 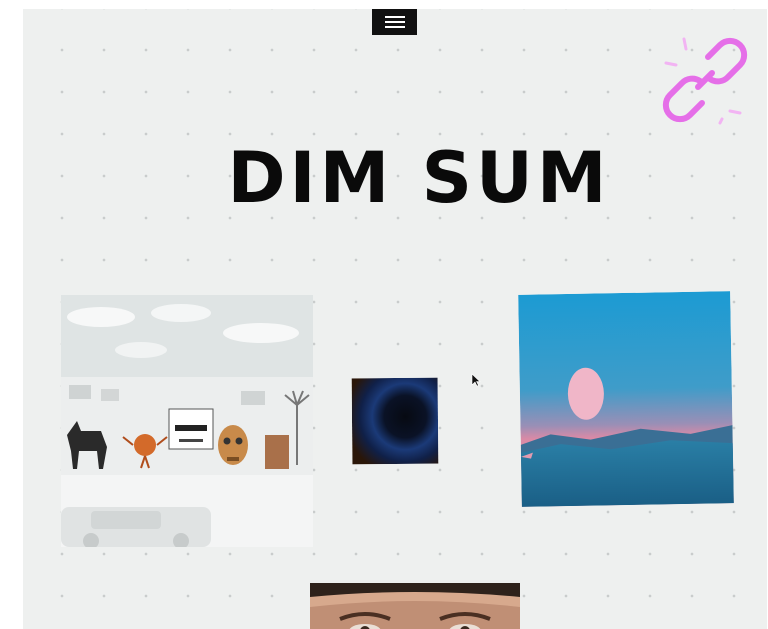 What do you see at coordinates (626, 399) in the screenshot?
I see `moon-ocean-artwork` at bounding box center [626, 399].